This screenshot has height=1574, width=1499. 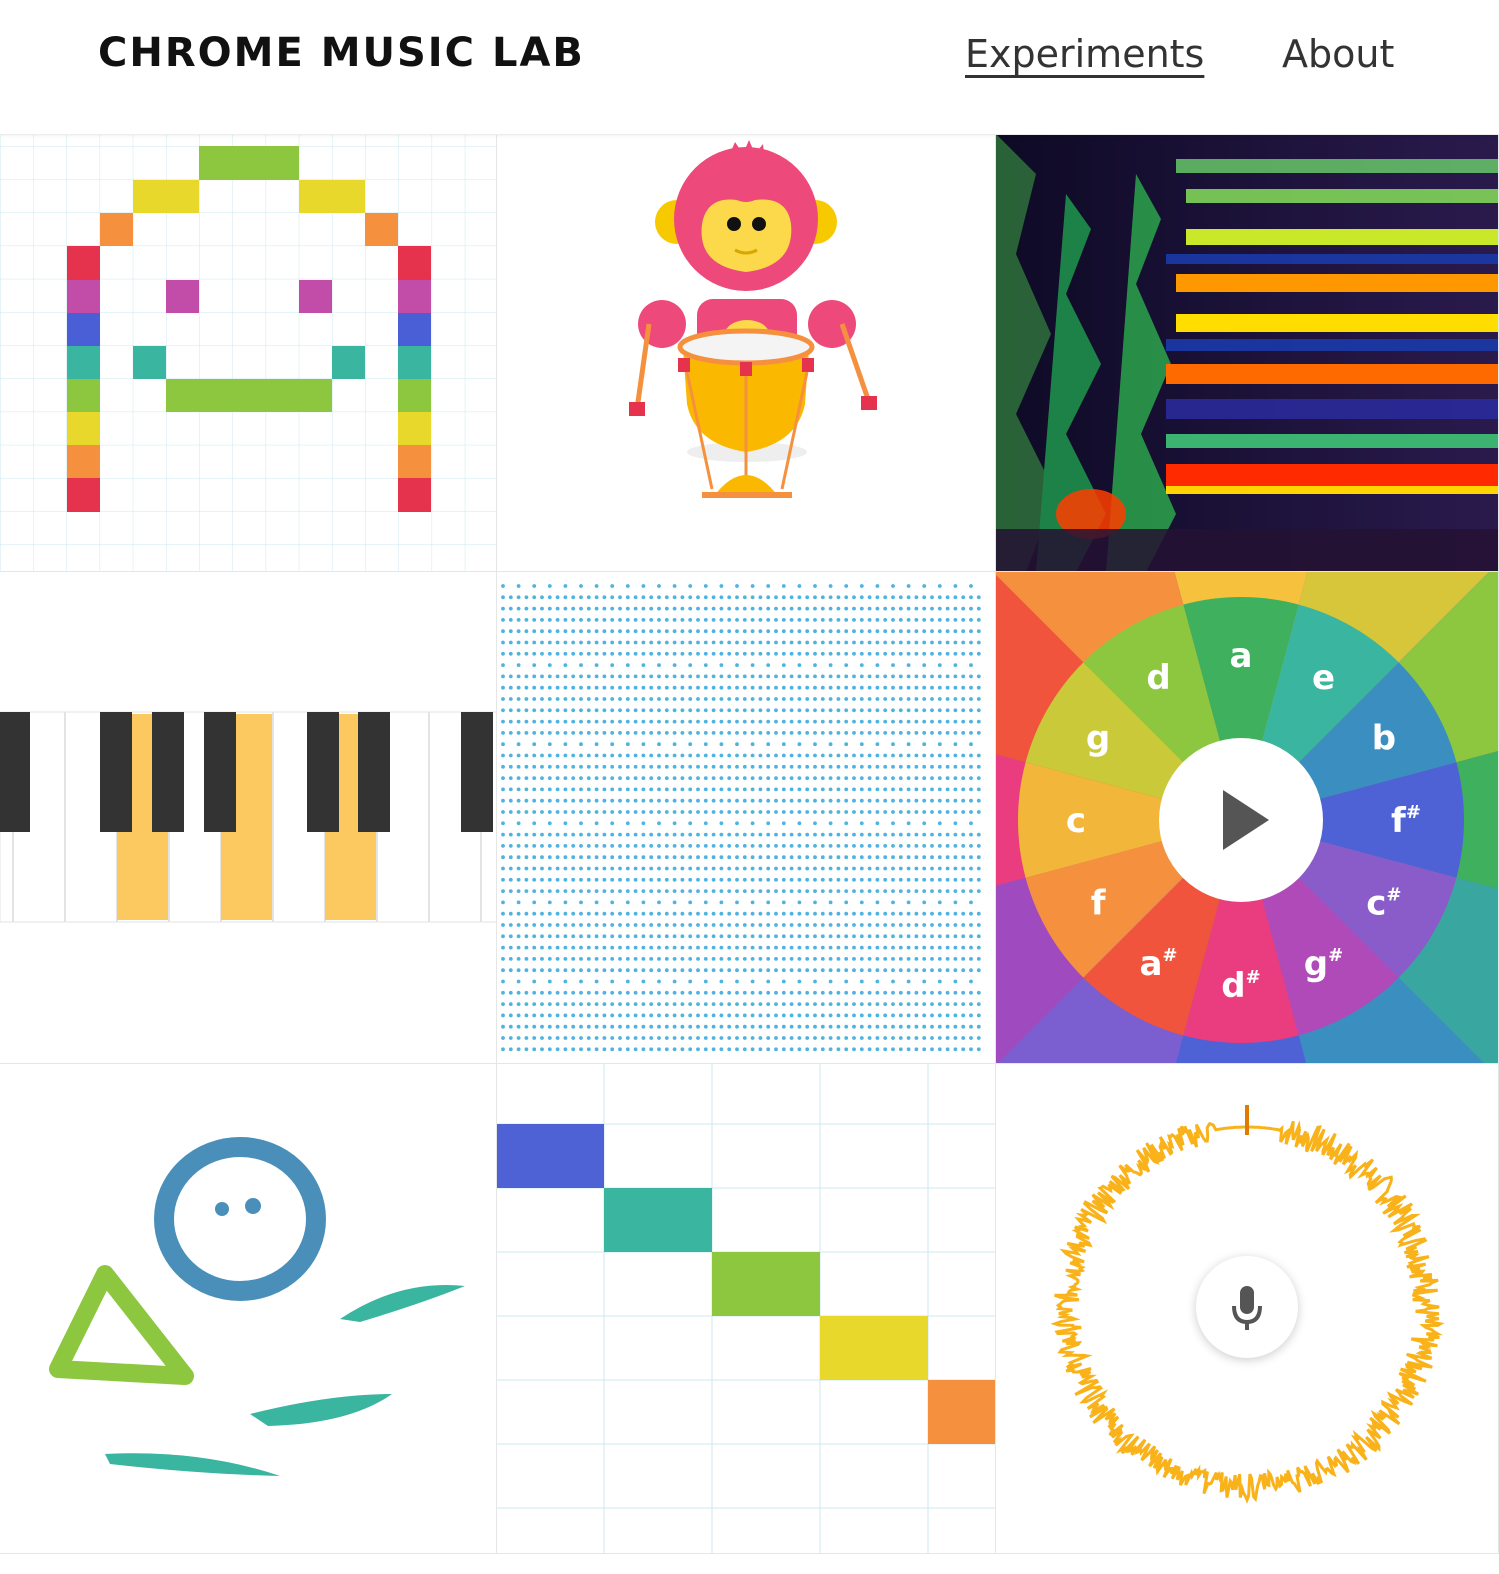 What do you see at coordinates (1098, 739) in the screenshot?
I see `chord-note-label: g` at bounding box center [1098, 739].